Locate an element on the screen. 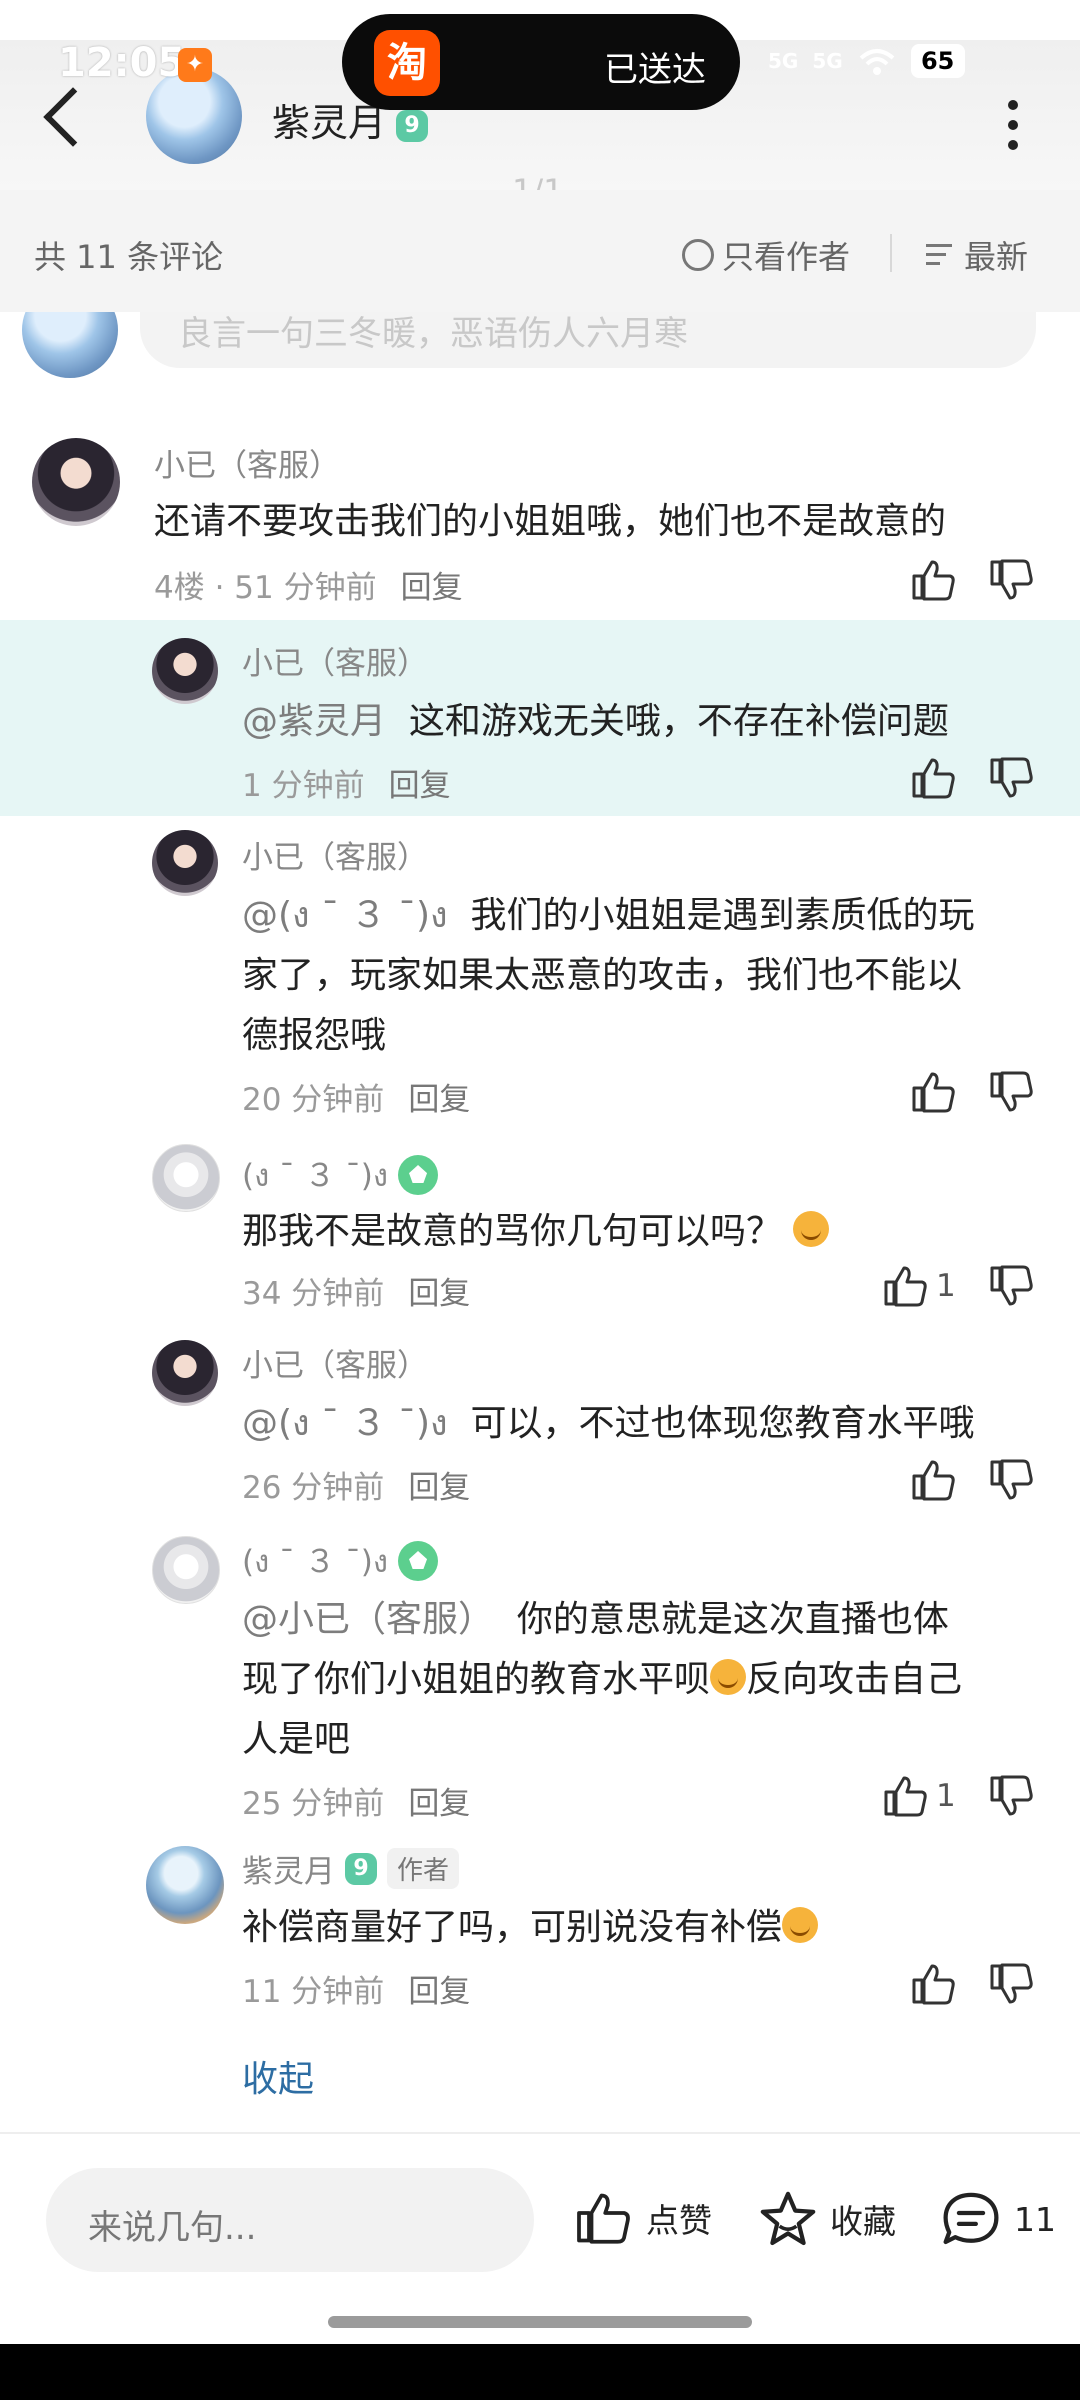  smile-emoji-icon is located at coordinates (728, 1677).